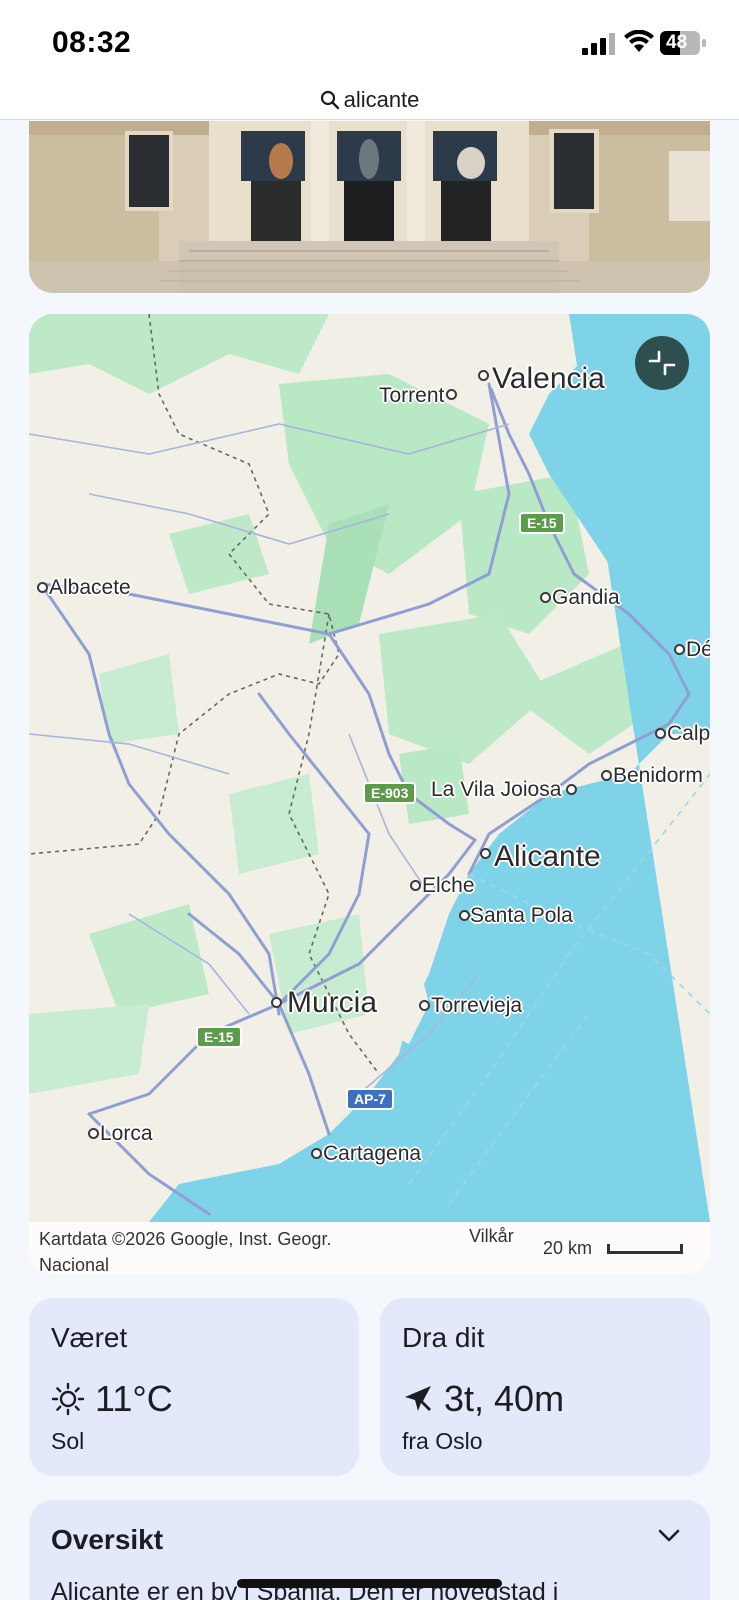 The image size is (739, 1600). I want to click on road-shield-e903: E-903, so click(390, 793).